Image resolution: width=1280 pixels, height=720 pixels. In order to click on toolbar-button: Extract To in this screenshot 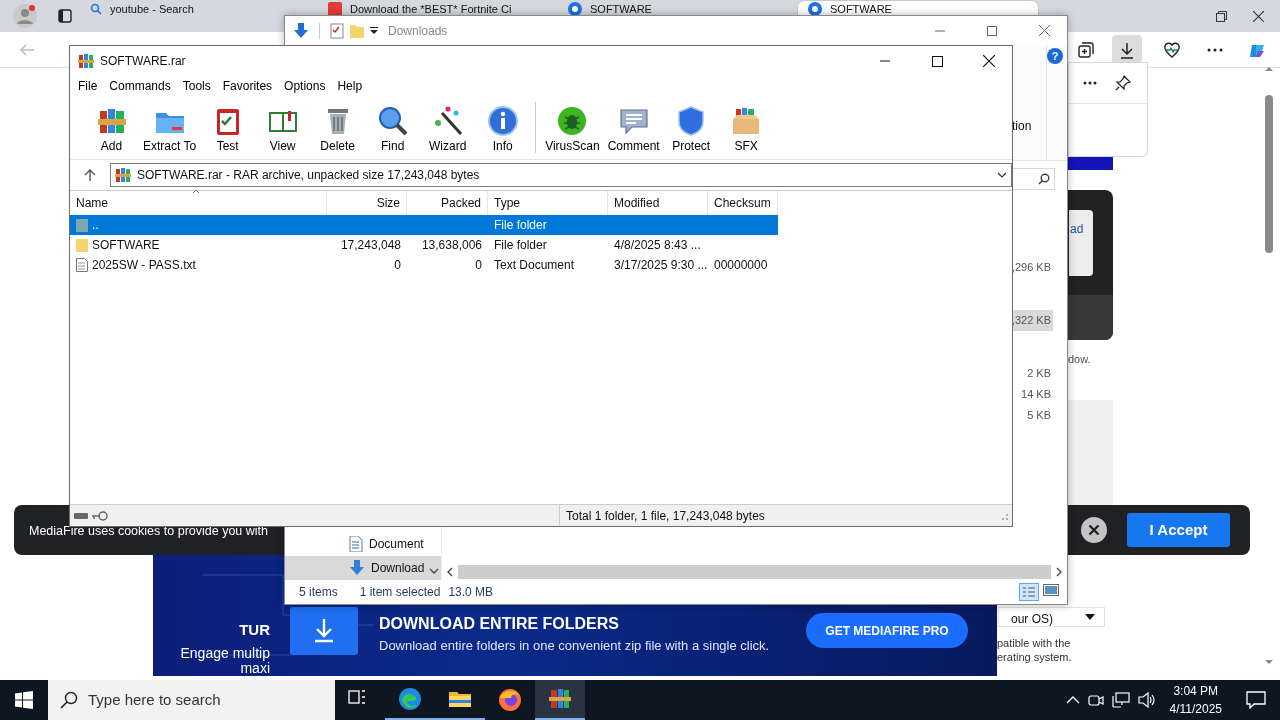, I will do `click(170, 127)`.